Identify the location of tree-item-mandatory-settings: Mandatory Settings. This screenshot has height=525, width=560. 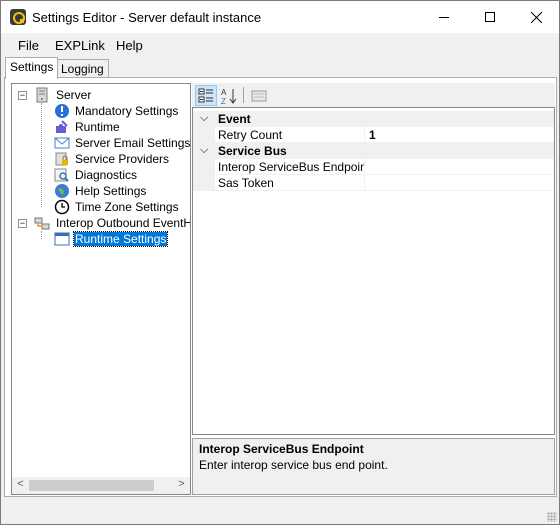
(121, 111).